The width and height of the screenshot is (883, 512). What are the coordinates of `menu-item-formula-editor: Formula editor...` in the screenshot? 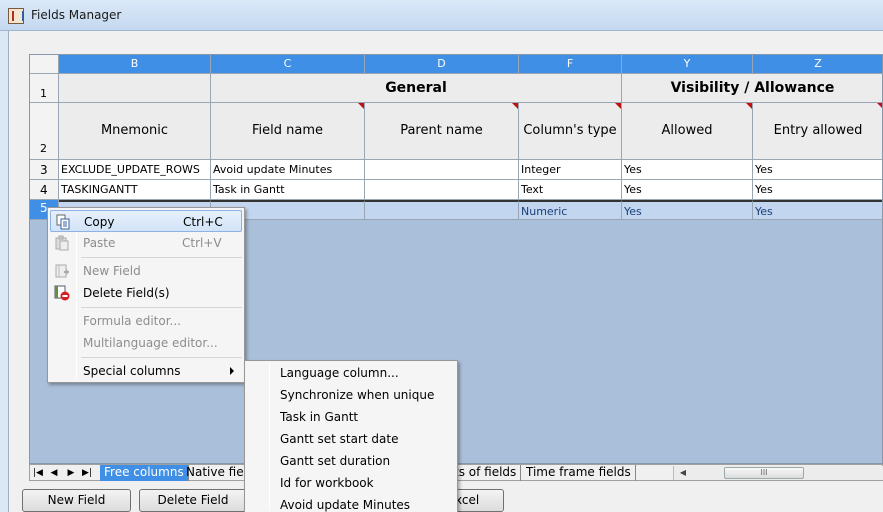 It's located at (146, 321).